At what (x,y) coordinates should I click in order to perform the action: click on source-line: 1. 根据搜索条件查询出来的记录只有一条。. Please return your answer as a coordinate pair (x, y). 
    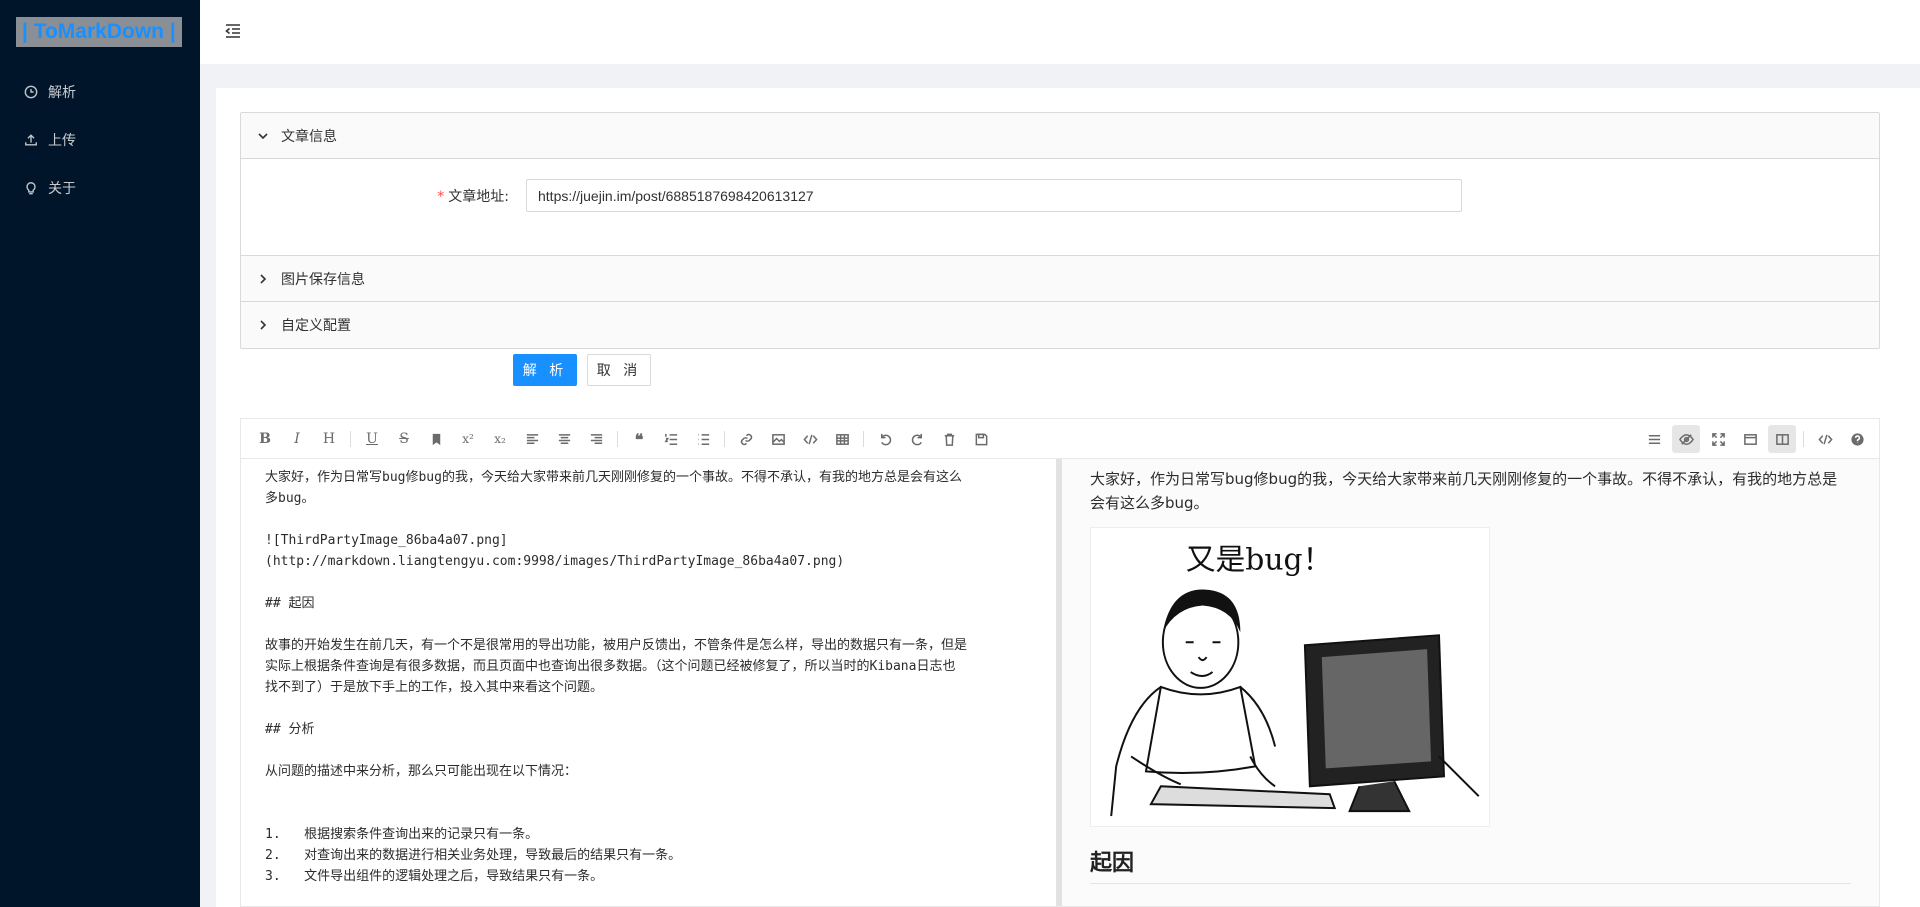
    Looking at the image, I should click on (402, 834).